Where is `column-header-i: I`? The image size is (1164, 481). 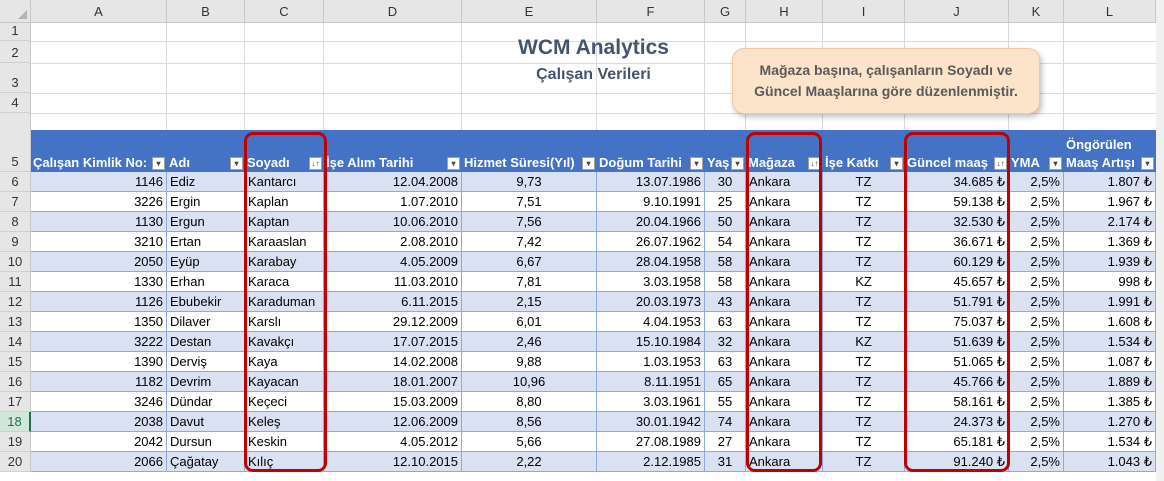
column-header-i: I is located at coordinates (864, 11).